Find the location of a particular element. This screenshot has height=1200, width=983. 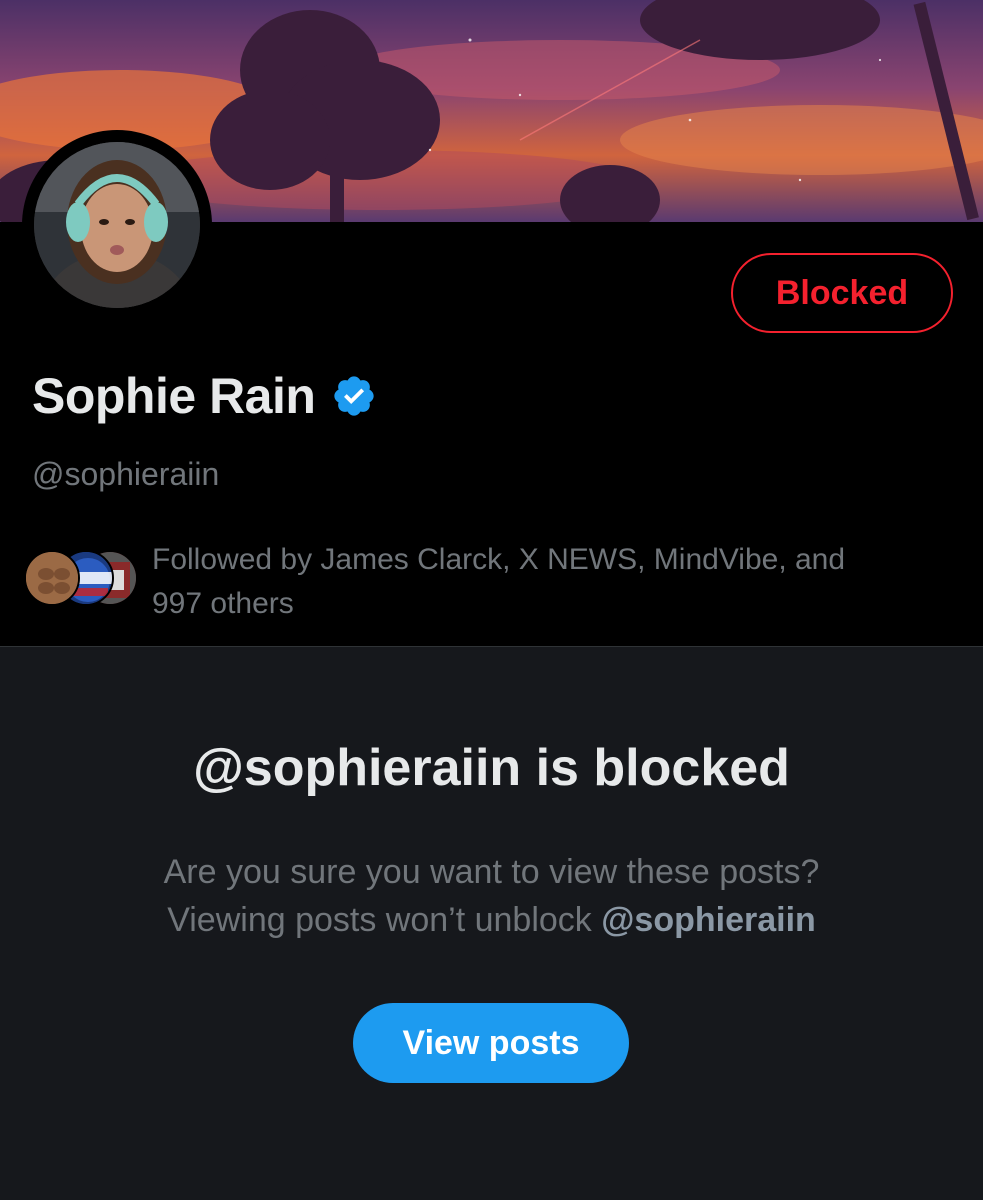

blocked-title: @sophieraiin is blocked is located at coordinates (491, 768).